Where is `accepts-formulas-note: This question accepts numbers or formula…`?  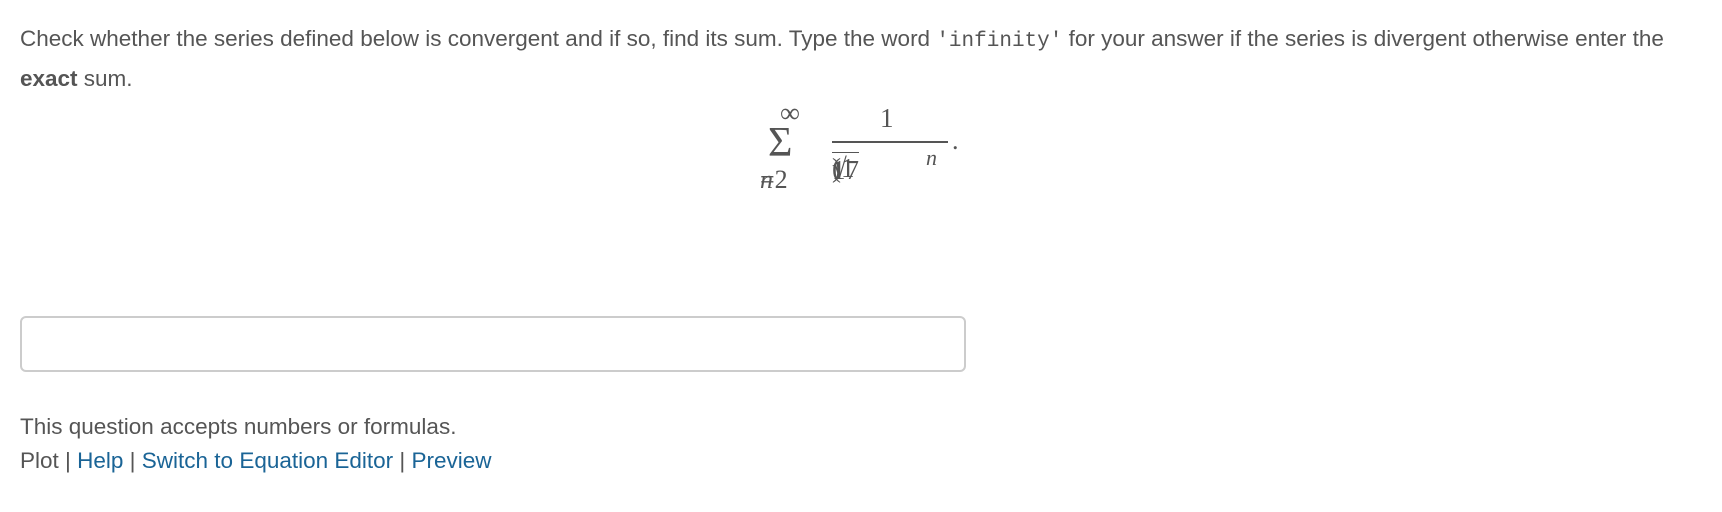 accepts-formulas-note: This question accepts numbers or formula… is located at coordinates (238, 426).